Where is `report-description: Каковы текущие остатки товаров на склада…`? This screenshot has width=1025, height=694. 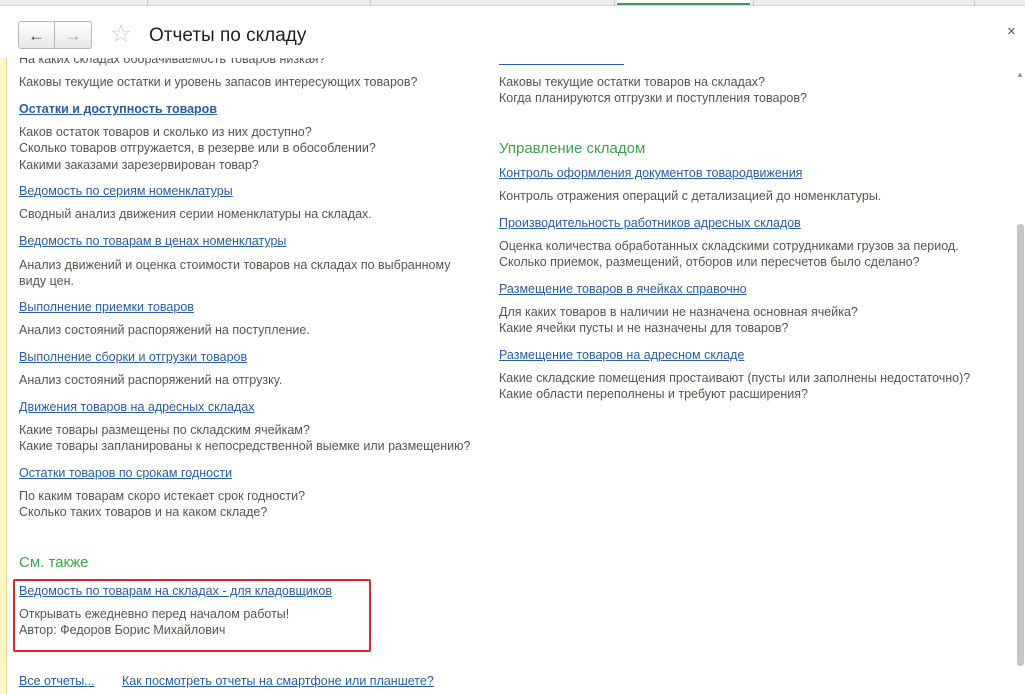
report-description: Каковы текущие остатки товаров на склада… is located at coordinates (653, 90).